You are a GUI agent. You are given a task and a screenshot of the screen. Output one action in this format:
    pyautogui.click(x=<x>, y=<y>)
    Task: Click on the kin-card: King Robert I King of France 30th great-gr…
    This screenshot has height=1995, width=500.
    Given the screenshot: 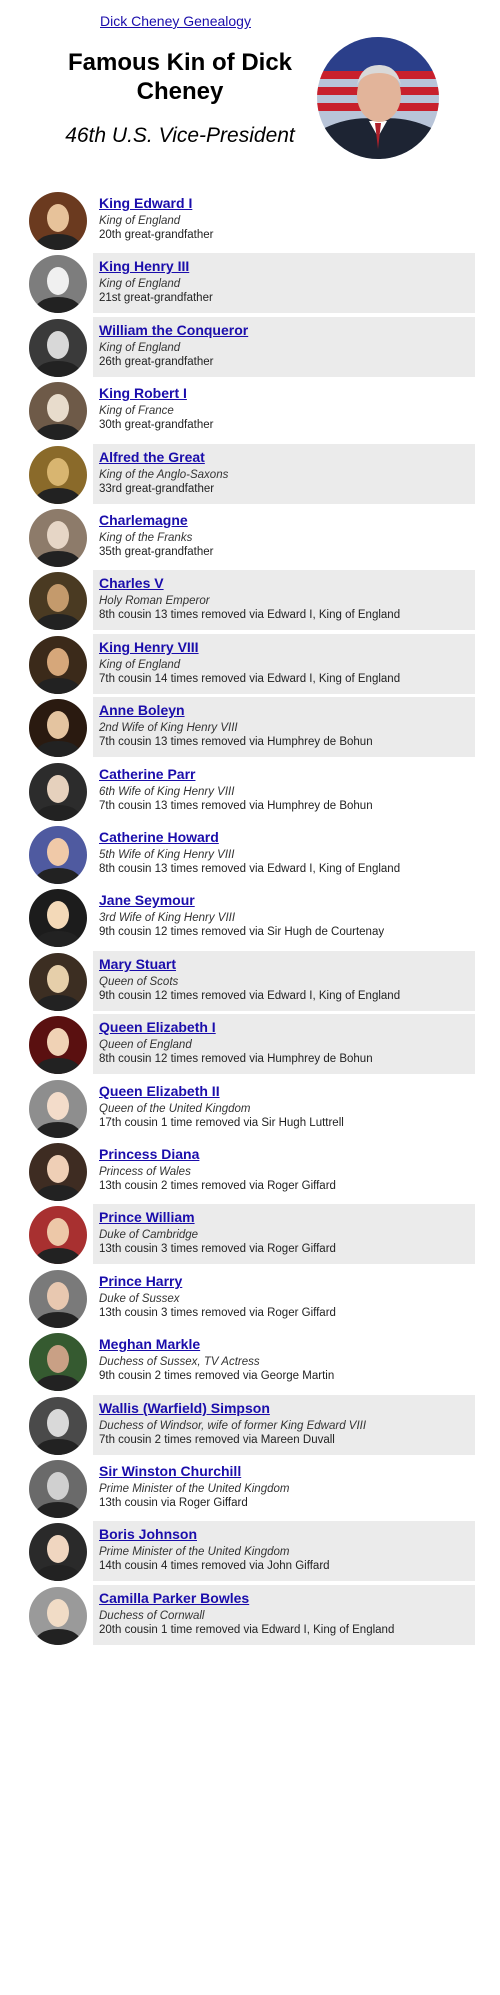 What is the action you would take?
    pyautogui.click(x=284, y=410)
    